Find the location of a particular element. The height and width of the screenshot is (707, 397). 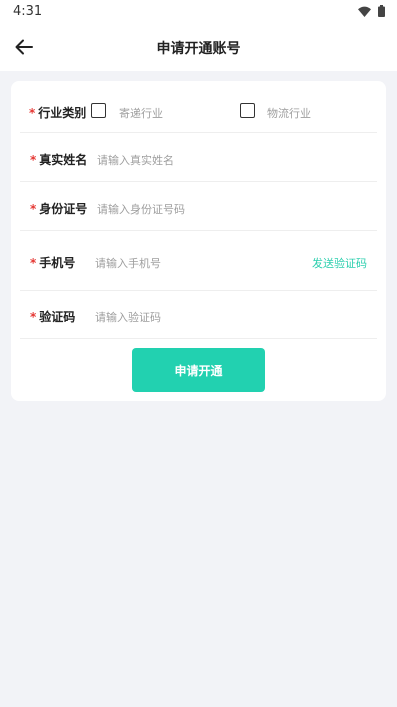

industry-label-text: 行业类别 is located at coordinates (62, 113).